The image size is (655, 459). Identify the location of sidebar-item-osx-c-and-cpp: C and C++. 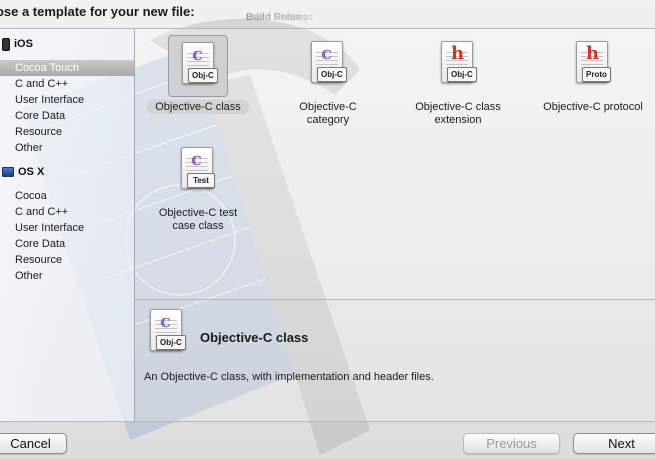
(67, 212).